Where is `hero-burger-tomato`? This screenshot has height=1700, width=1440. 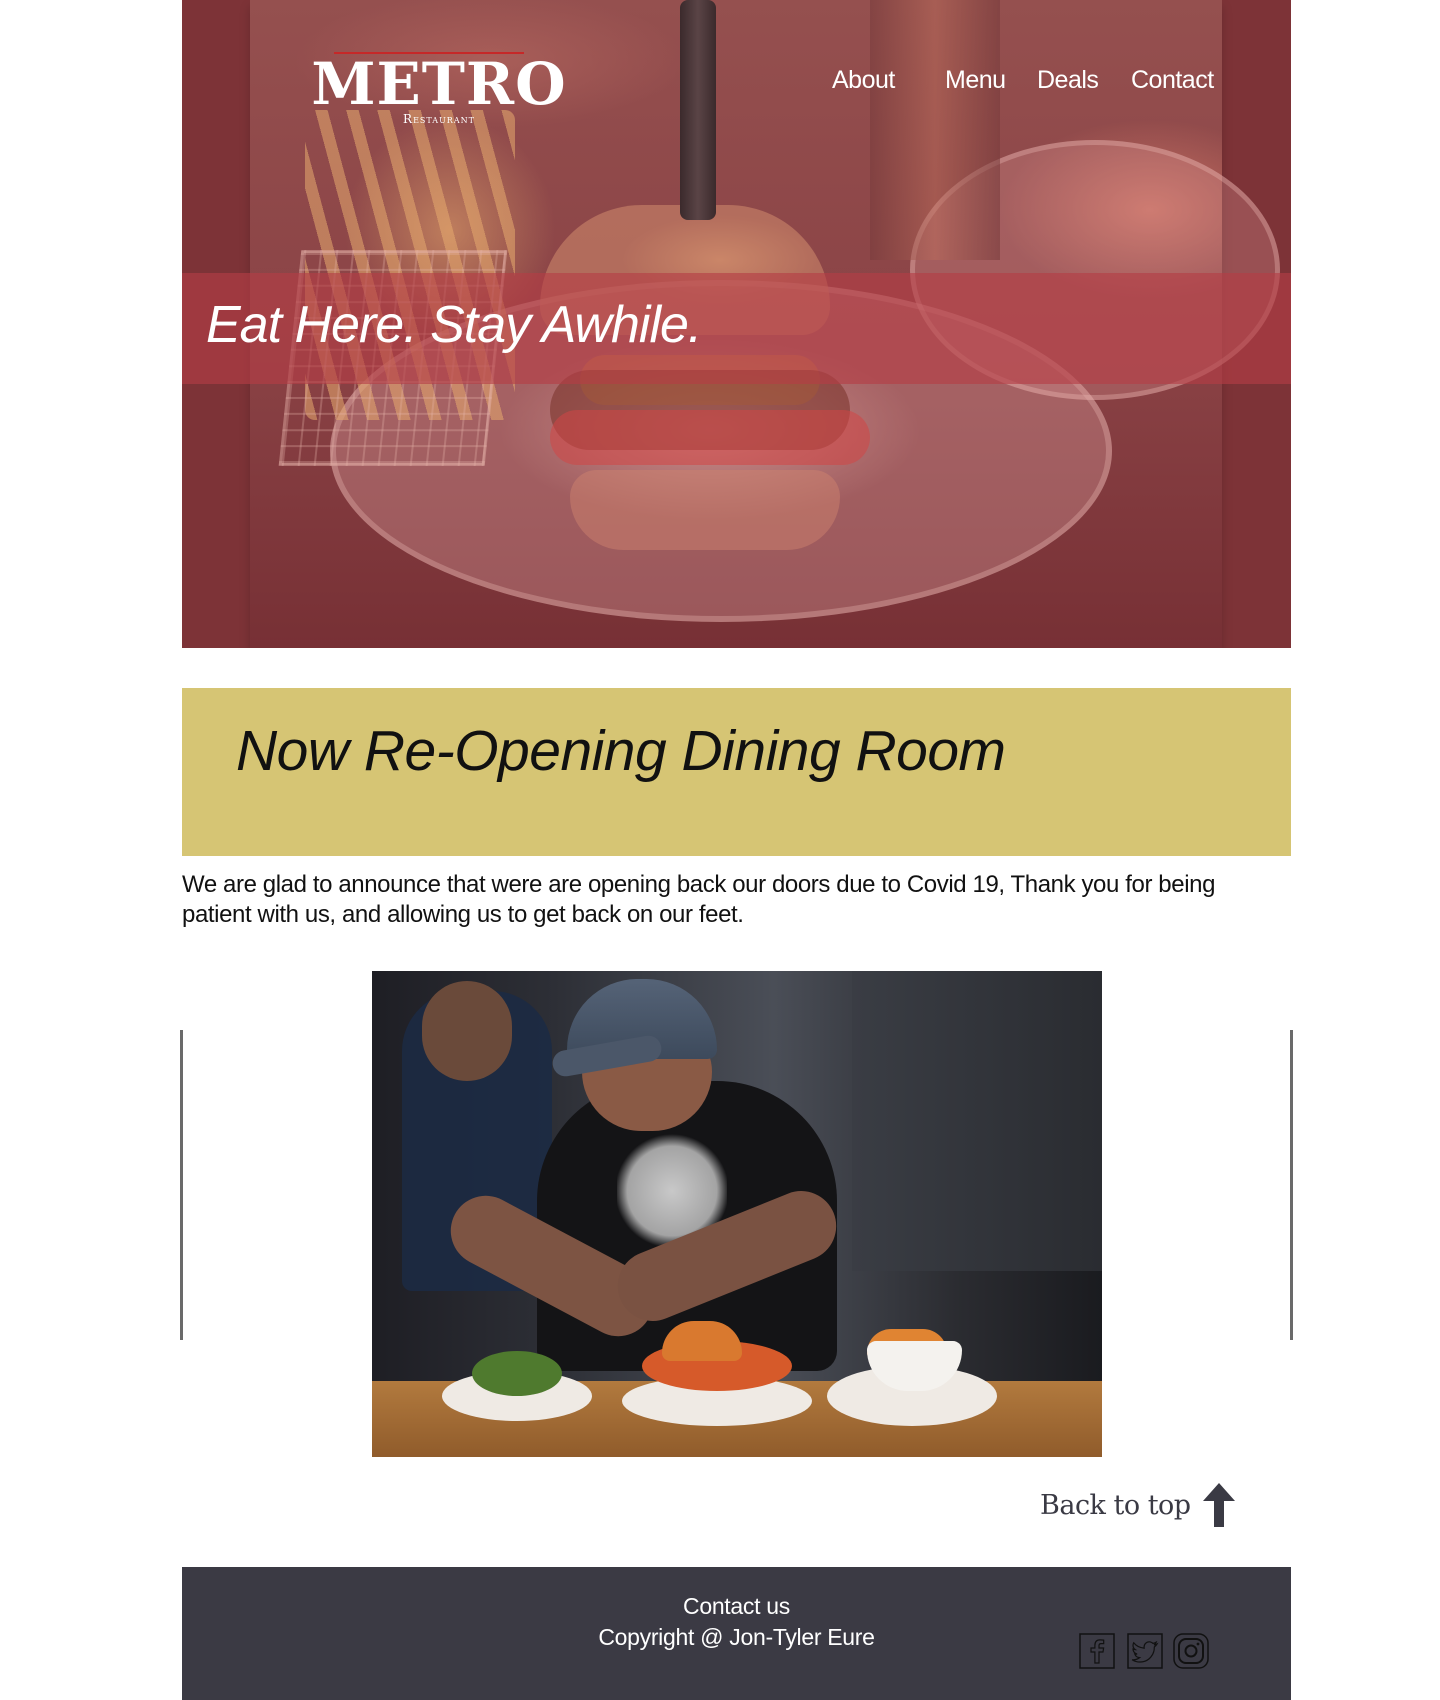 hero-burger-tomato is located at coordinates (710, 437).